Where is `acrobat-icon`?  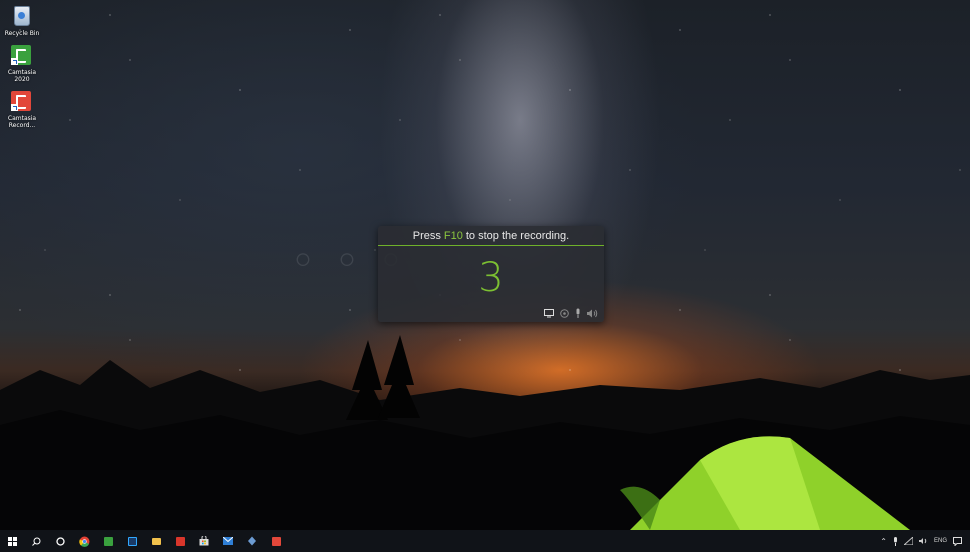 acrobat-icon is located at coordinates (180, 541).